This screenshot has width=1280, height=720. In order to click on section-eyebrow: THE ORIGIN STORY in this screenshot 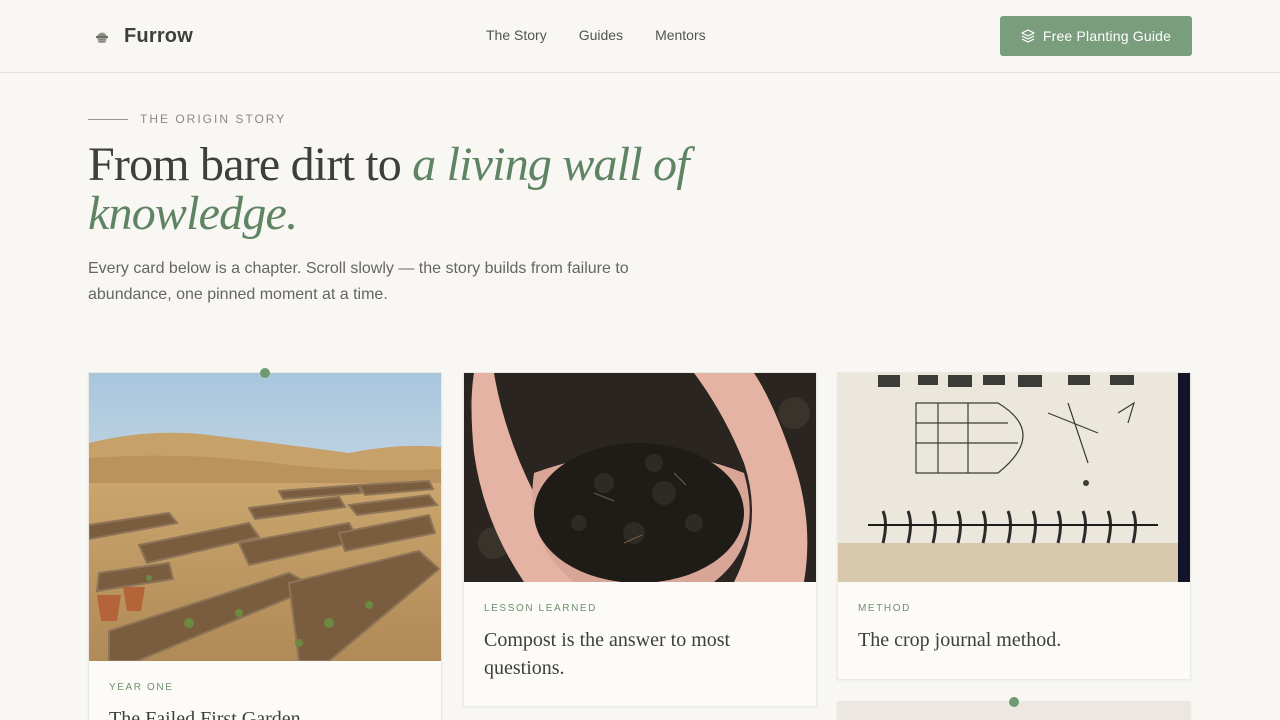, I will do `click(187, 119)`.